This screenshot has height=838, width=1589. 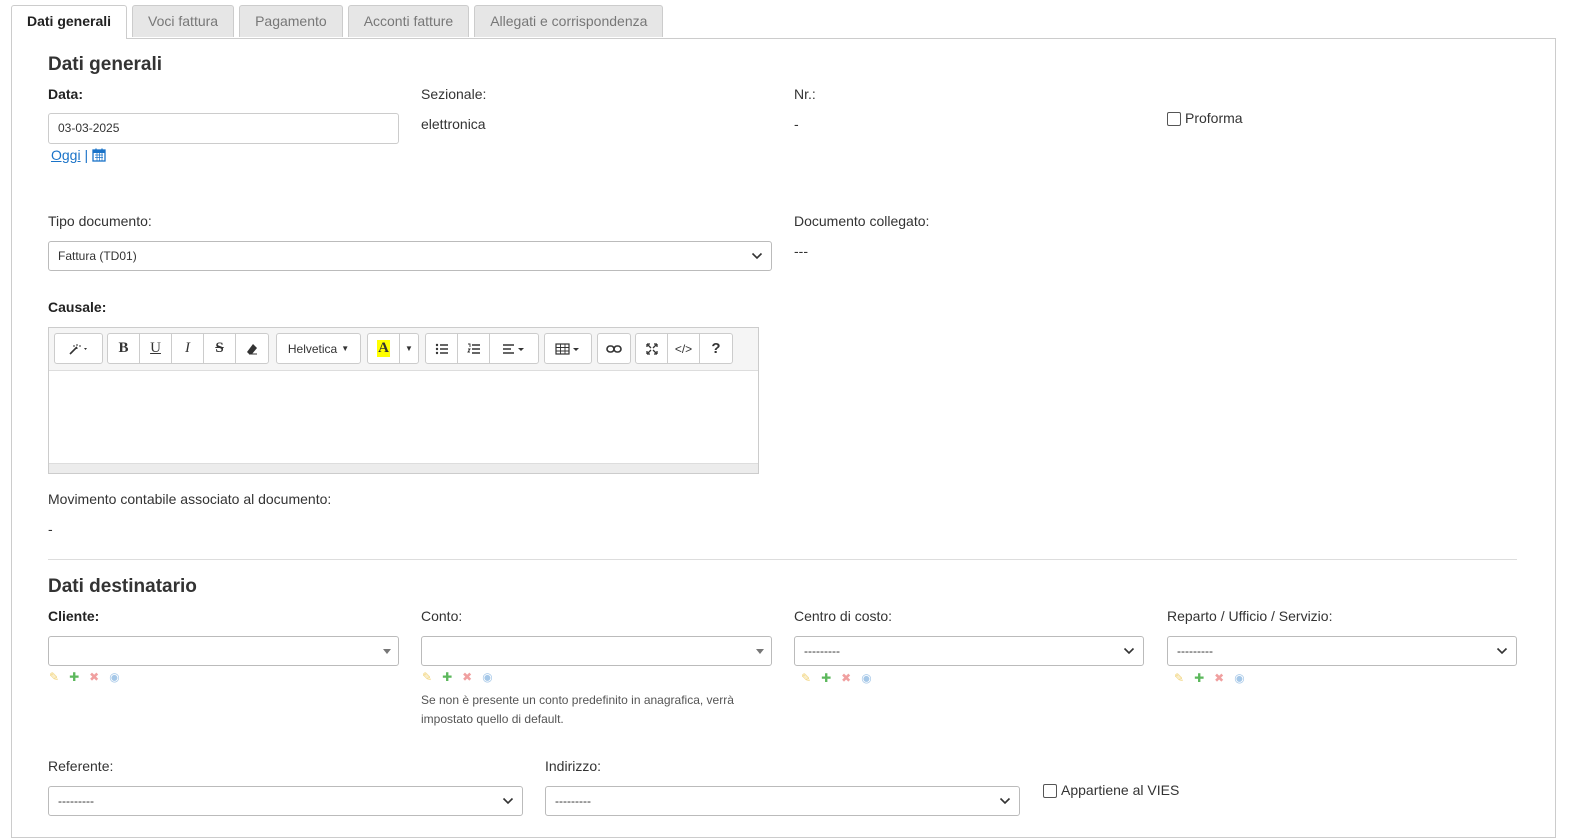 What do you see at coordinates (403, 418) in the screenshot?
I see `editor-content-area` at bounding box center [403, 418].